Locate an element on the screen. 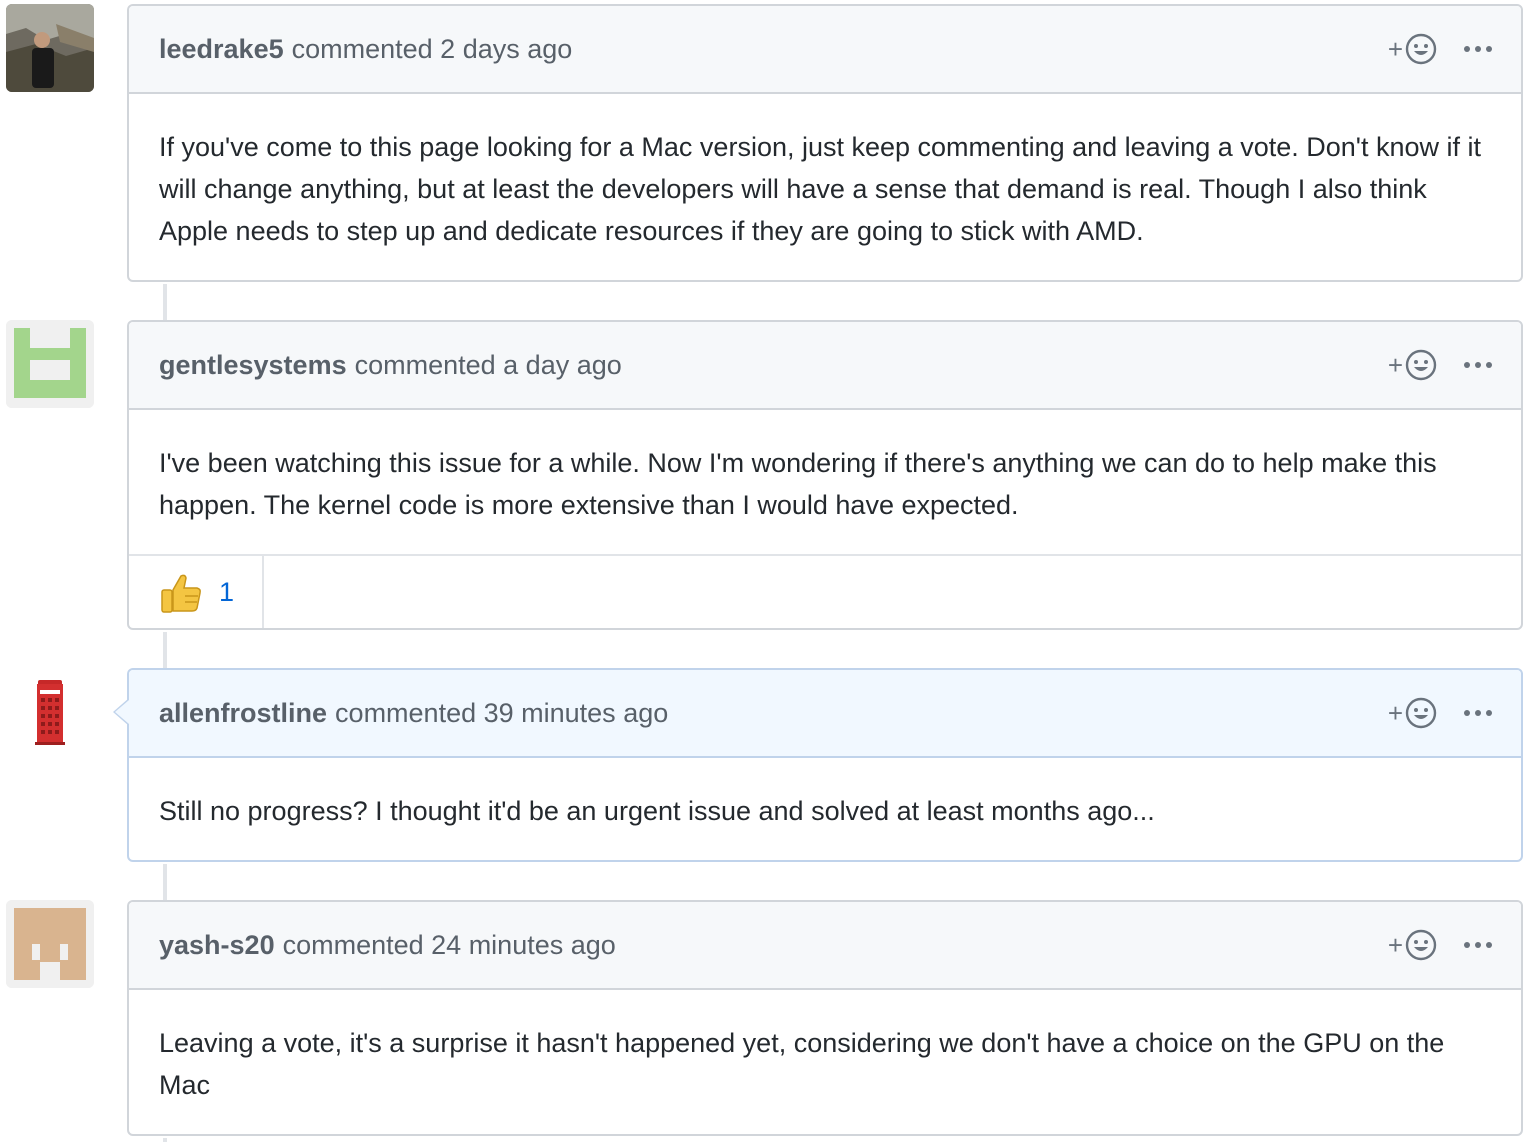  comment-header: gentlesystems commented a day ago + is located at coordinates (825, 366).